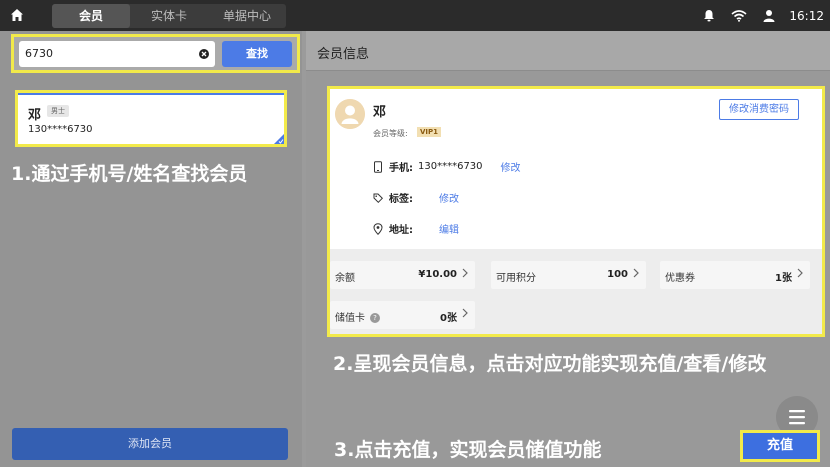 This screenshot has height=467, width=830. I want to click on coupon-stat: 优惠券 1张, so click(735, 275).